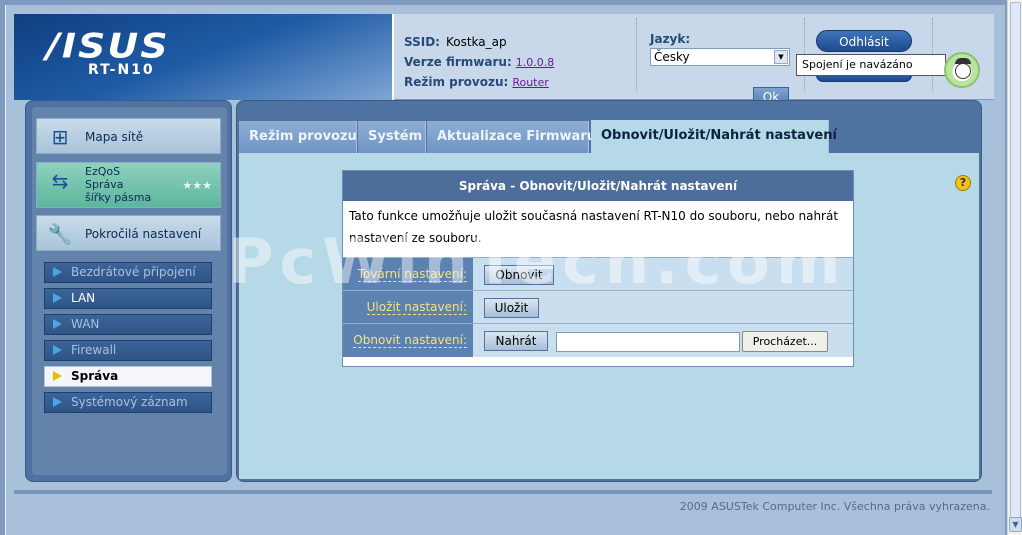 The image size is (1022, 535). Describe the element at coordinates (714, 137) in the screenshot. I see `tab-restore-save-upload: Obnovit/Uložit/Nahrát nastavení` at that location.